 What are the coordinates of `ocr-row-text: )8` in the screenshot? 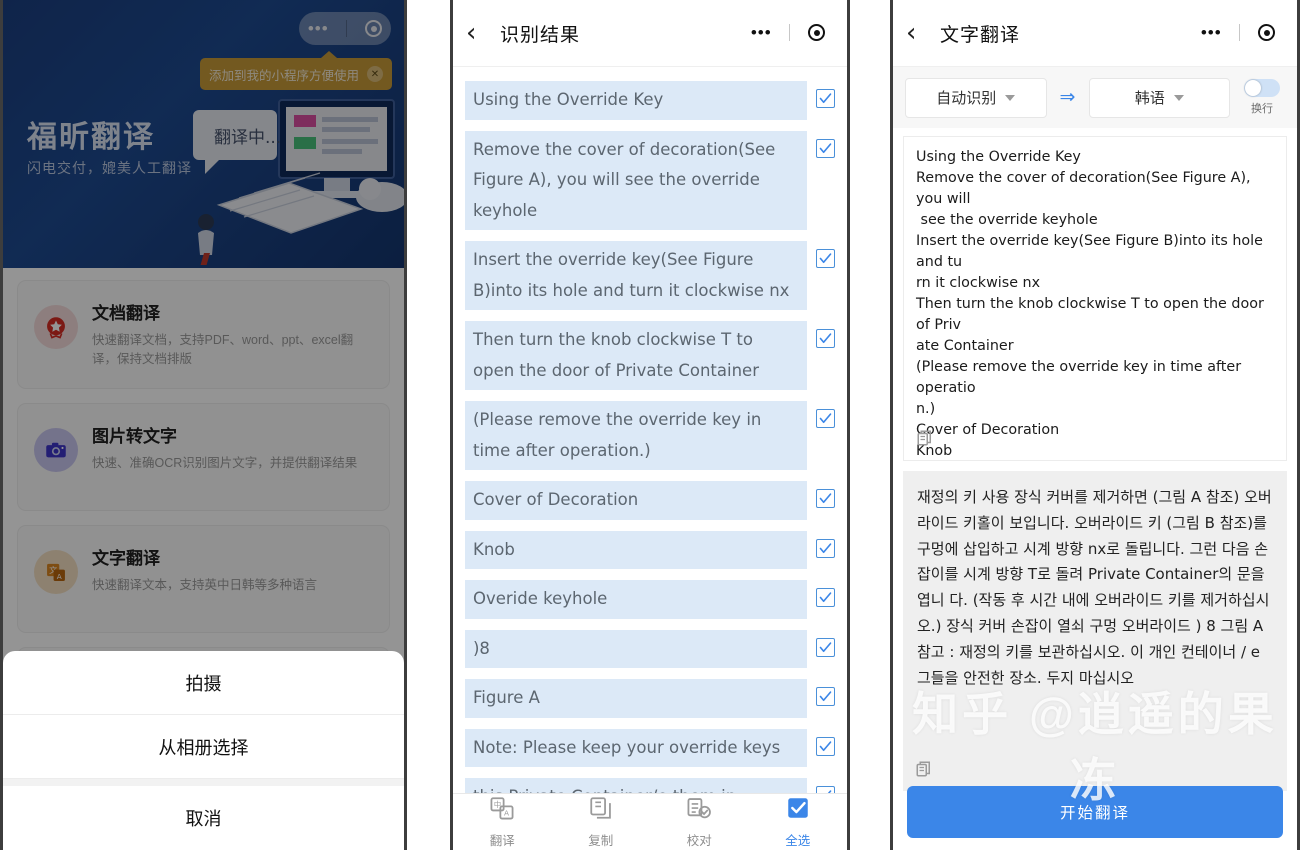 It's located at (636, 649).